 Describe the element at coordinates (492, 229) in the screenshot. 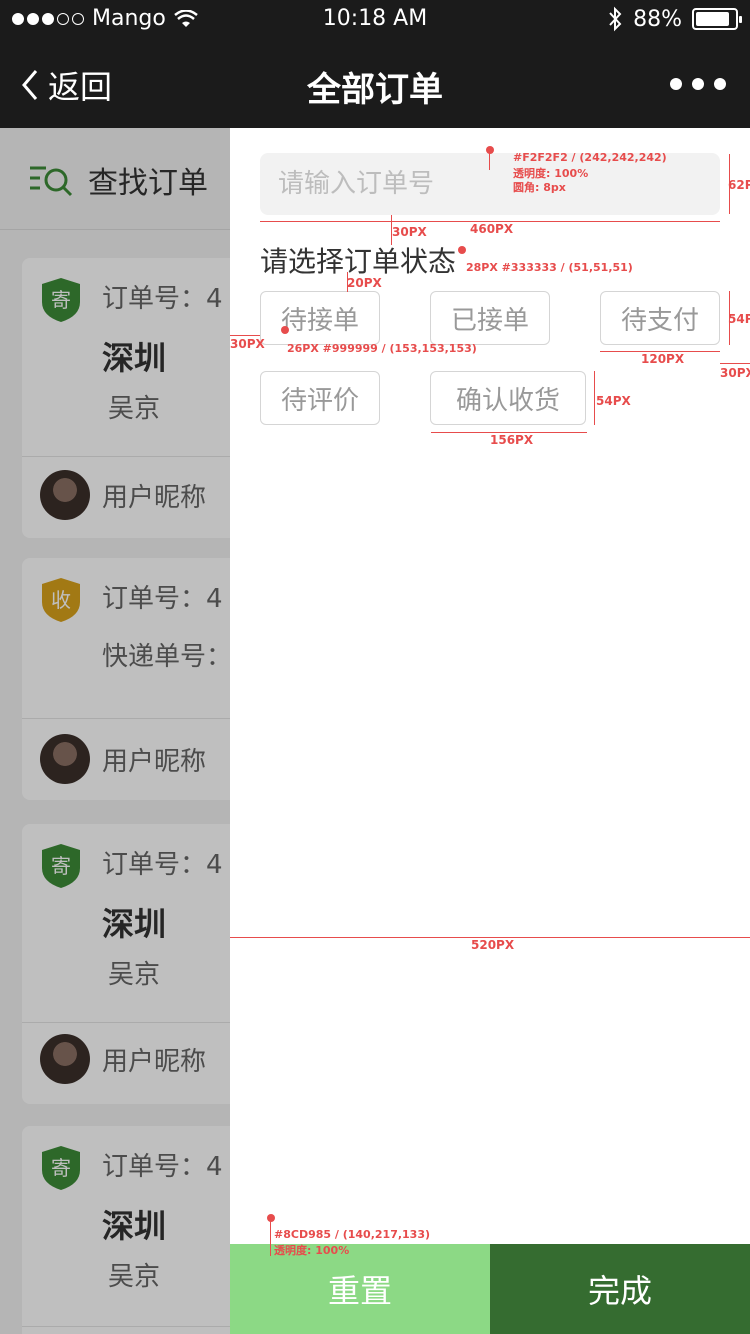

I see `spec-input-width: 460PX` at that location.